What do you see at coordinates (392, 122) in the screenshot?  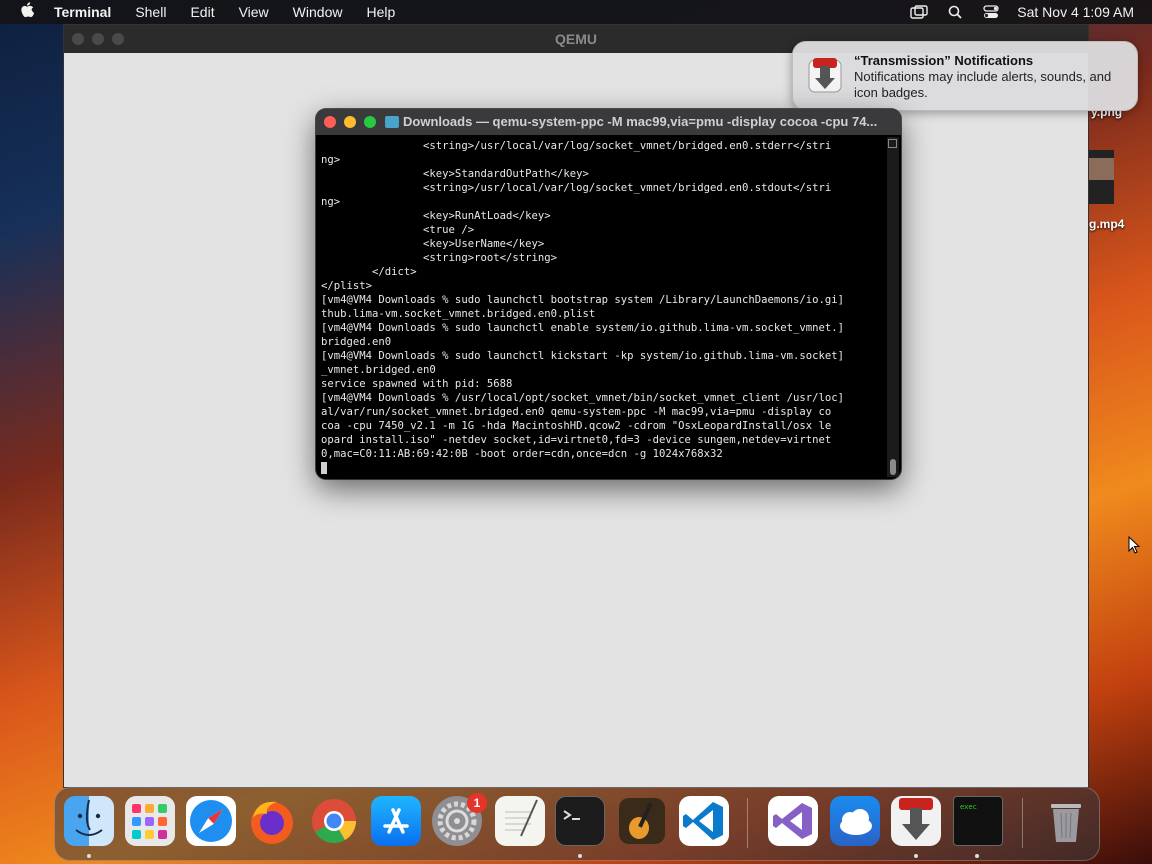 I see `folder-icon` at bounding box center [392, 122].